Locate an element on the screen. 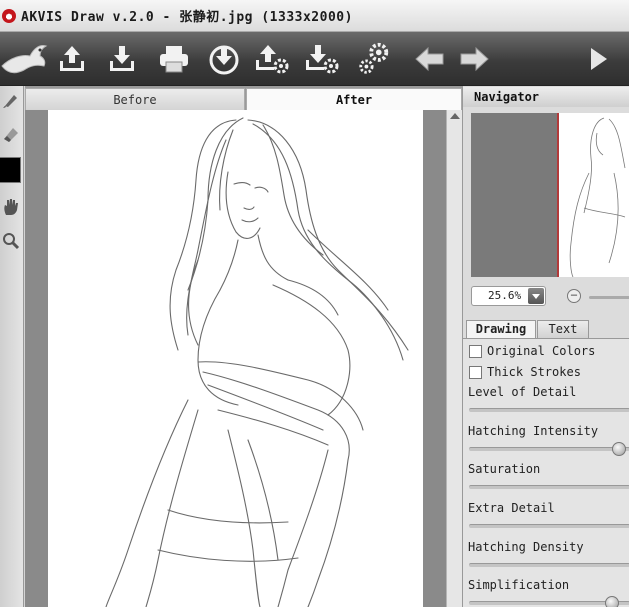 The image size is (629, 607). export-settings-icon is located at coordinates (272, 59).